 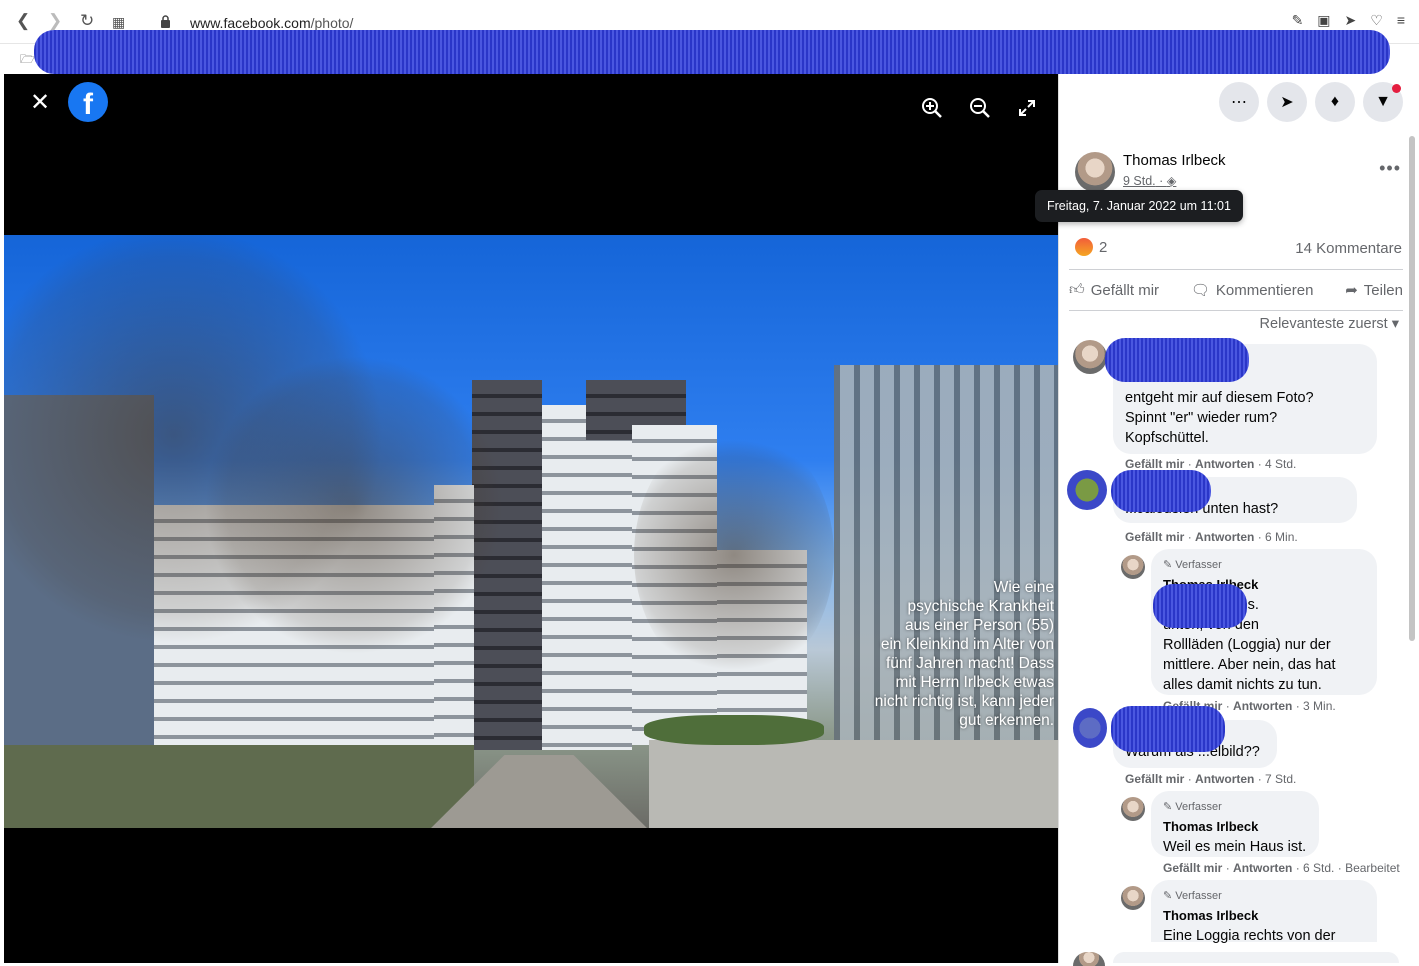 I want to click on account-dropdown-icon: ▼, so click(x=1383, y=102).